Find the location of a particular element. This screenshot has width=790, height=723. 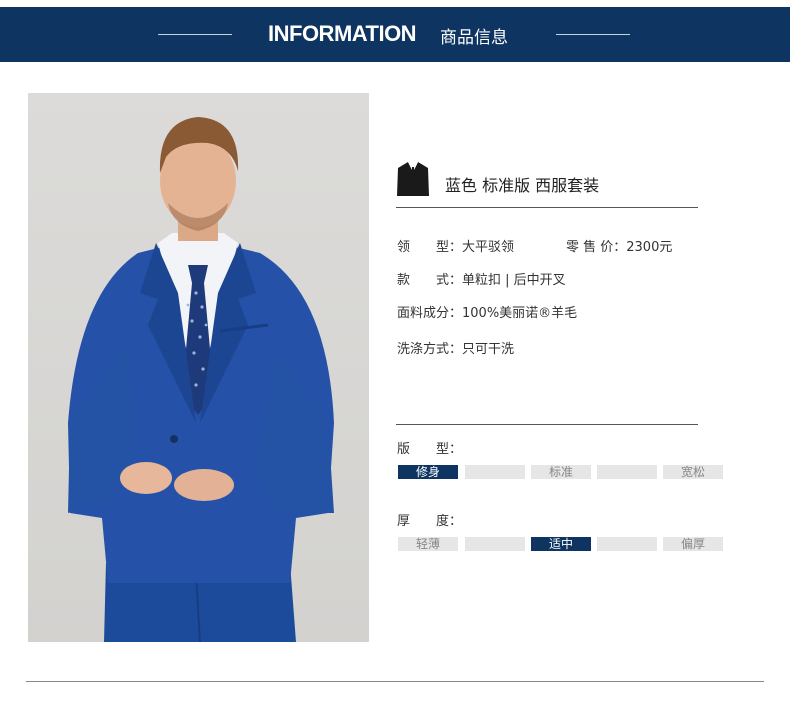

thickness-cell: 偏厚 is located at coordinates (693, 544).